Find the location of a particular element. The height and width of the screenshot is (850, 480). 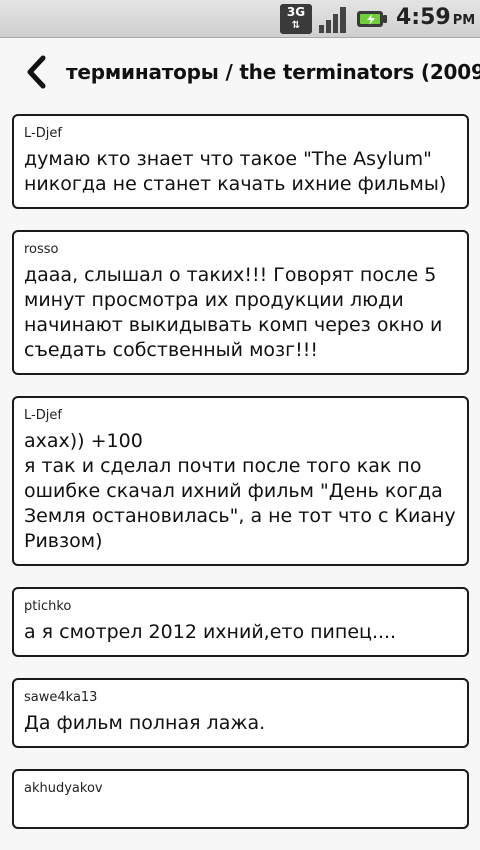

comment-author: ptichko is located at coordinates (48, 606).